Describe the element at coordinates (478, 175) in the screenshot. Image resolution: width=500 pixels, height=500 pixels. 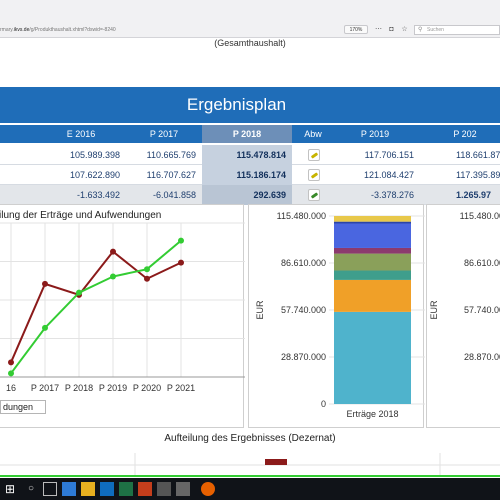
I see `cell-p2020: 117.395.89` at that location.